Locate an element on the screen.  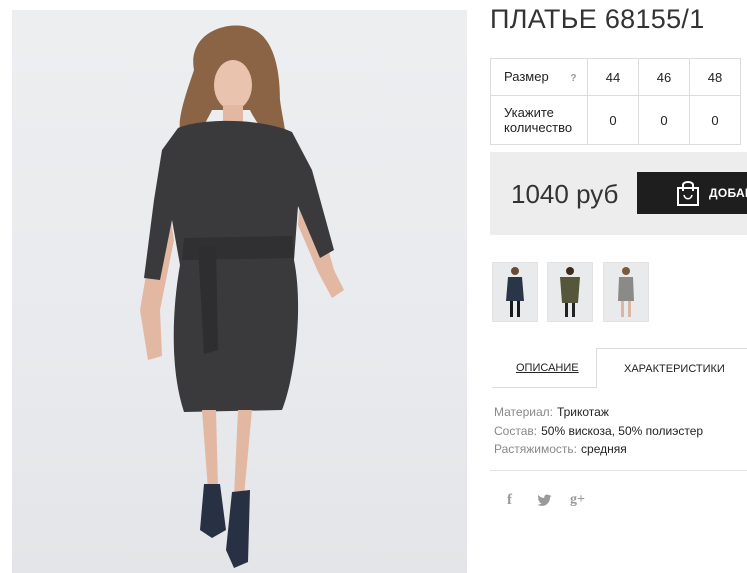
size-48: 48 is located at coordinates (715, 77).